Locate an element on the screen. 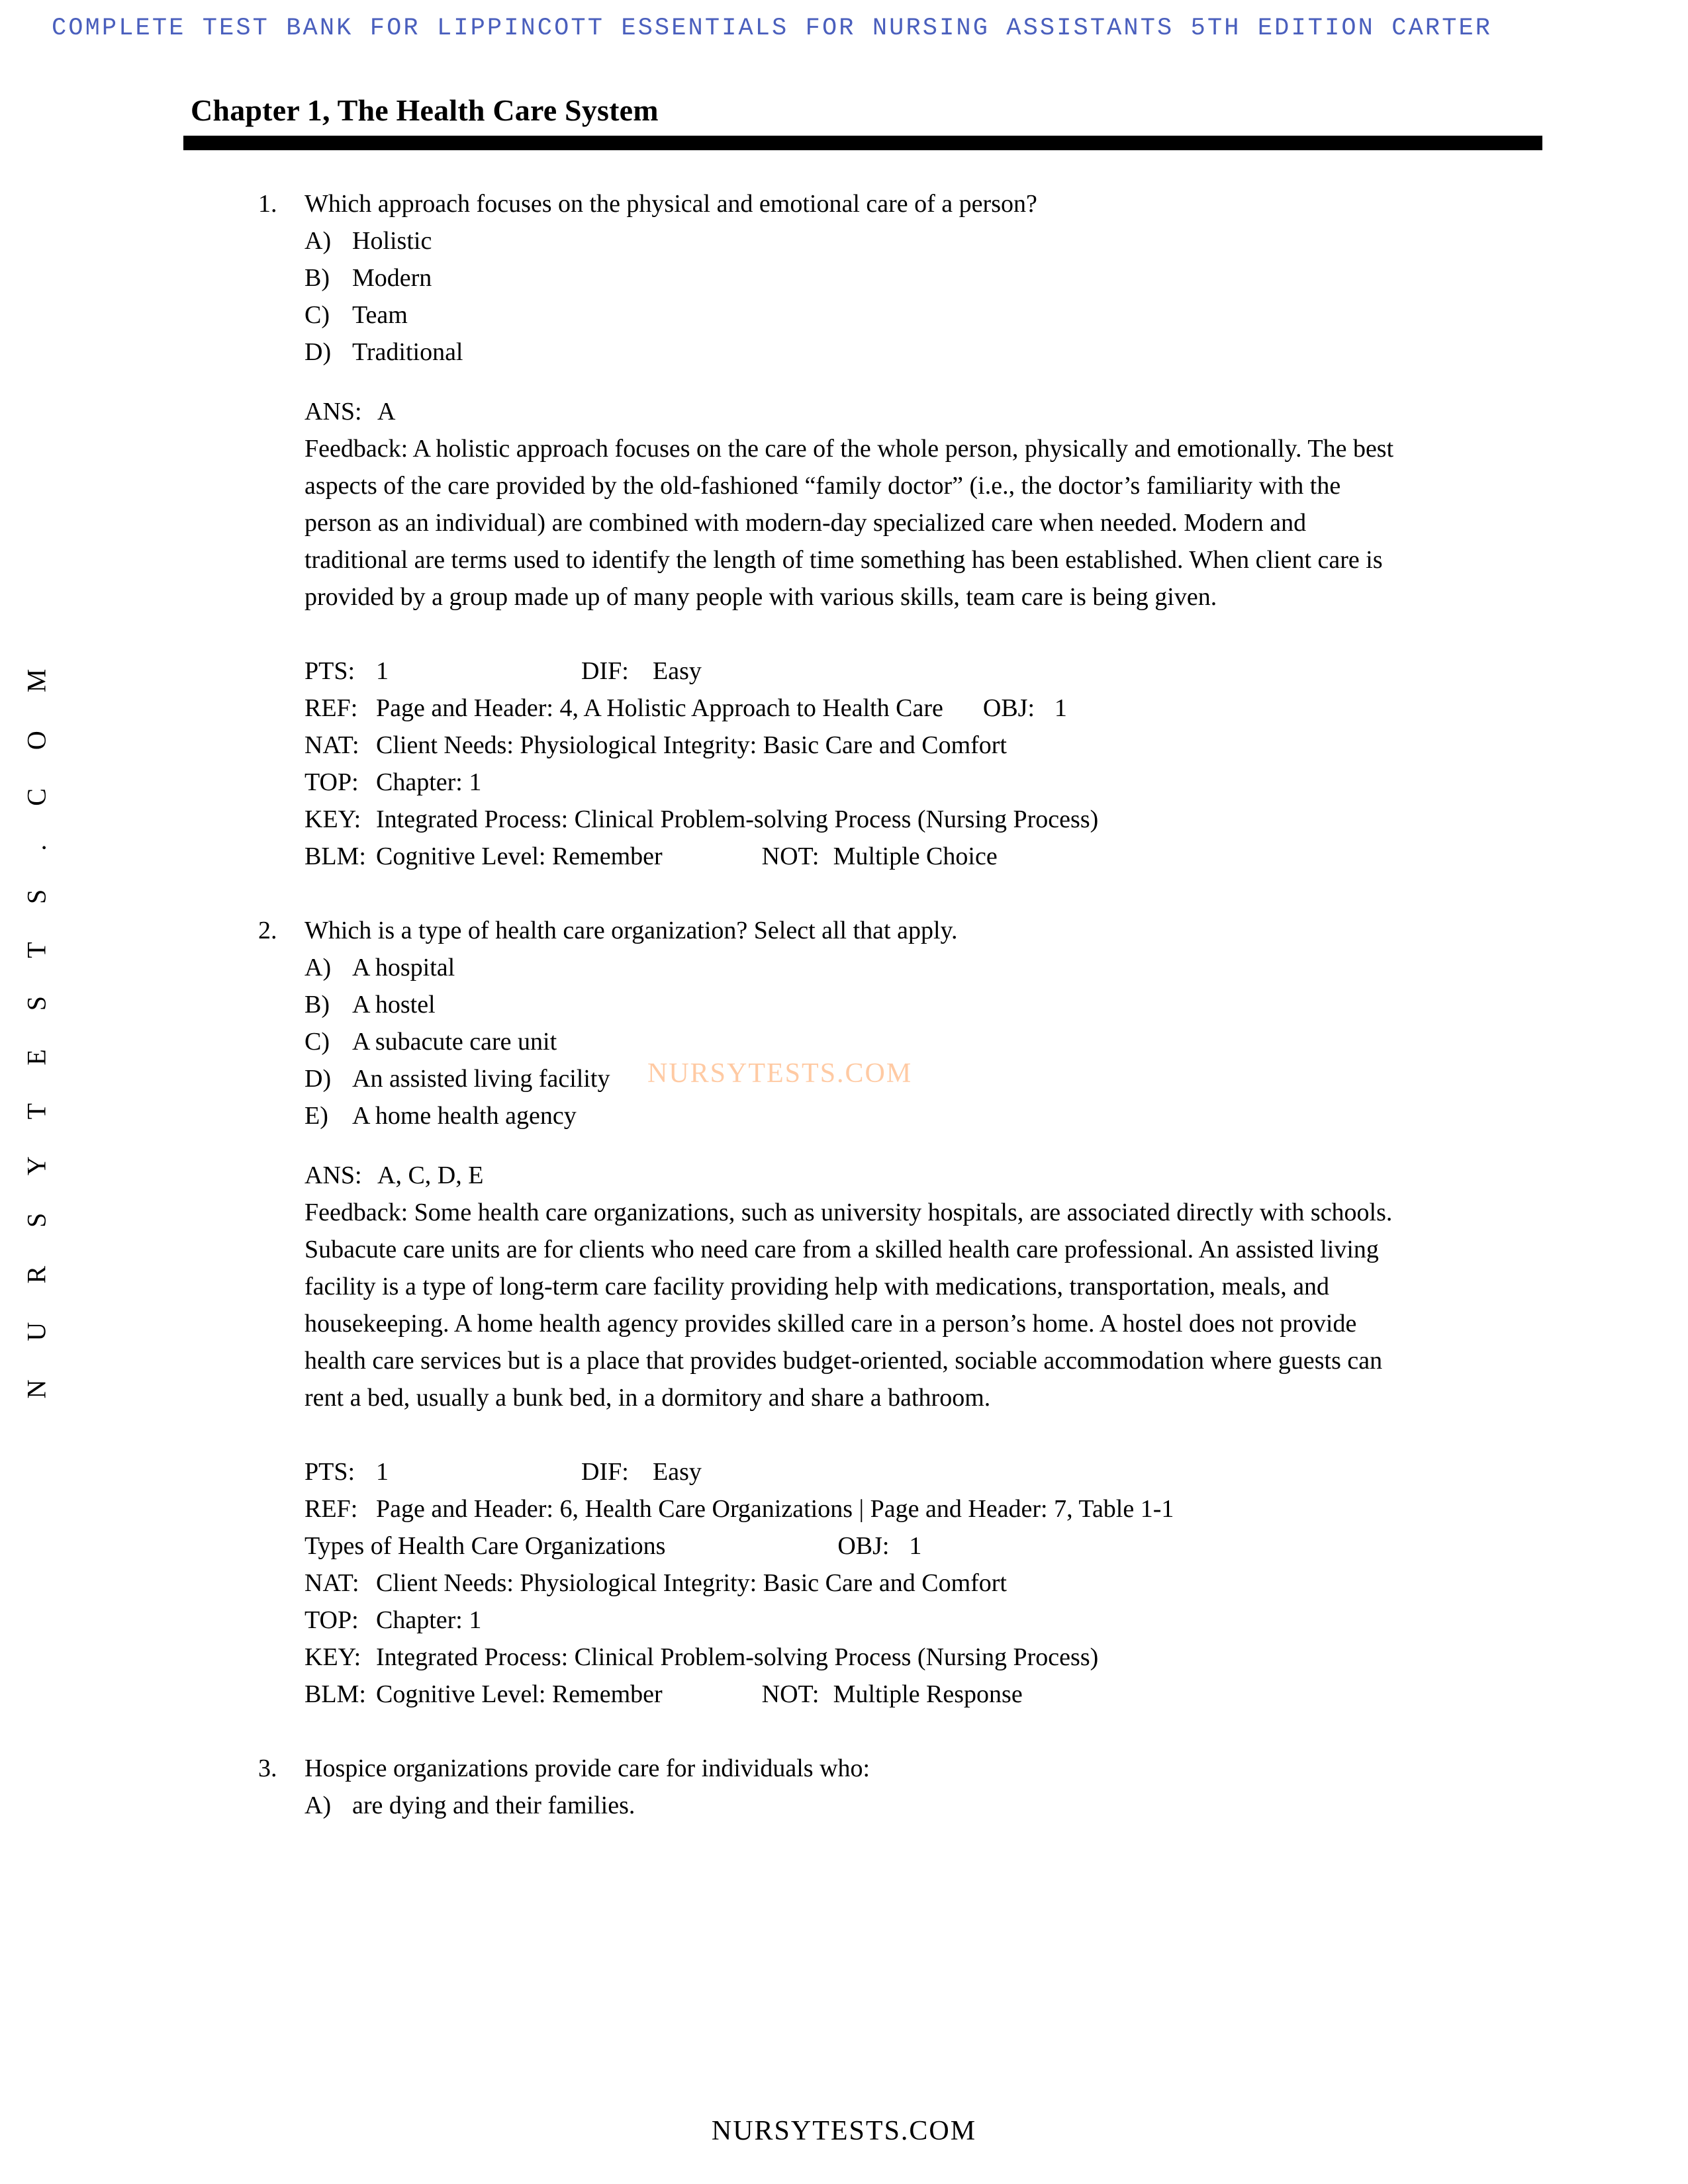 This screenshot has width=1688, height=2184. choice-item: A) A hospital is located at coordinates (996, 967).